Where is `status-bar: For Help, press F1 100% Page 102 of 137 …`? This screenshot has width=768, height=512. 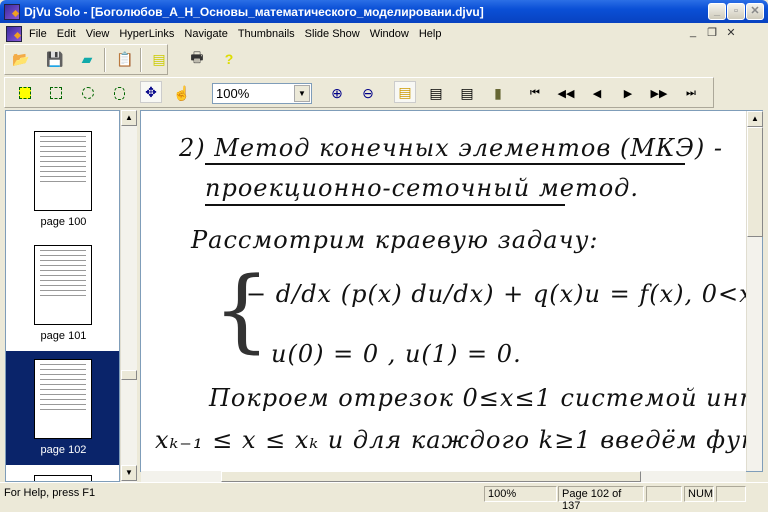 status-bar: For Help, press F1 100% Page 102 of 137 … is located at coordinates (384, 497).